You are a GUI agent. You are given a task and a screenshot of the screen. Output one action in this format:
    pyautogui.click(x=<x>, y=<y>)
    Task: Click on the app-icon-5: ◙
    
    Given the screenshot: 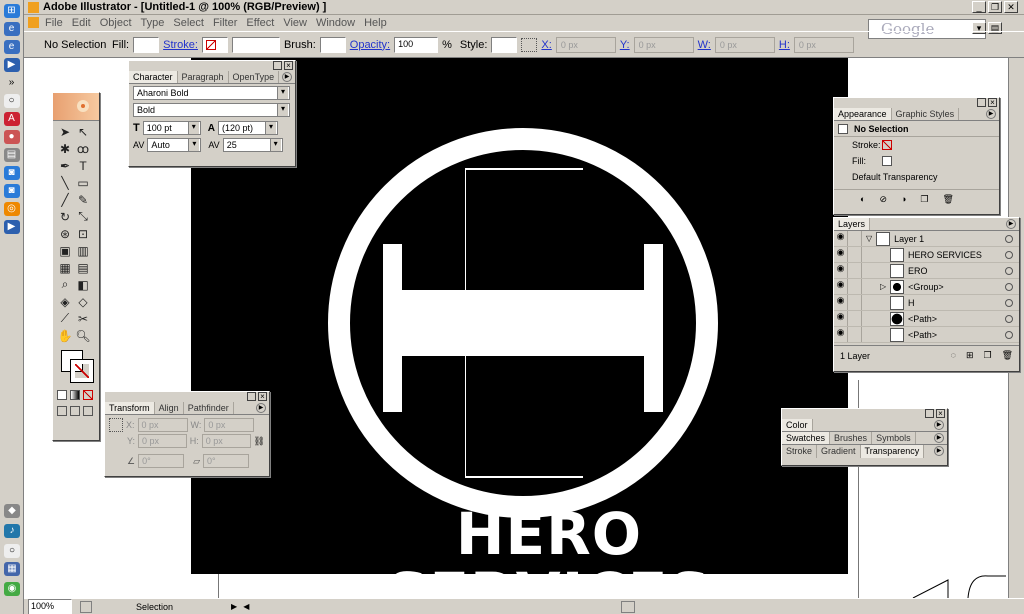 What is the action you would take?
    pyautogui.click(x=11, y=191)
    